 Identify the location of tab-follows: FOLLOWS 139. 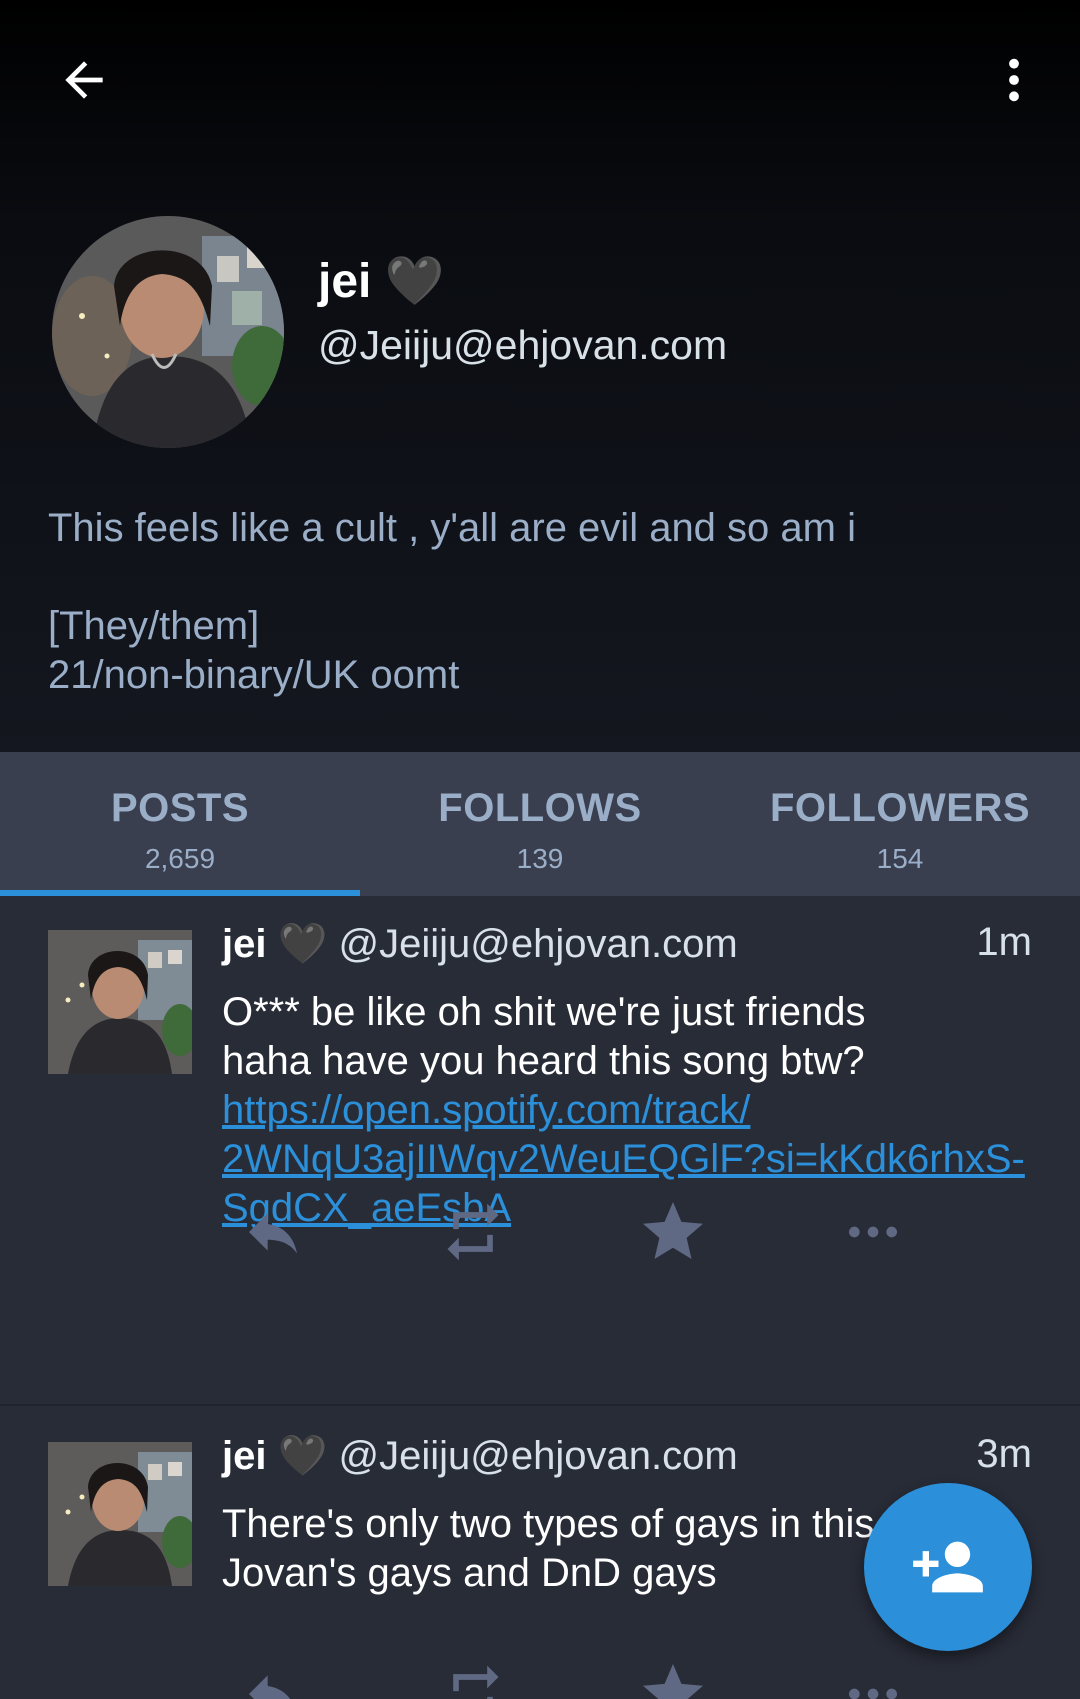
(540, 824).